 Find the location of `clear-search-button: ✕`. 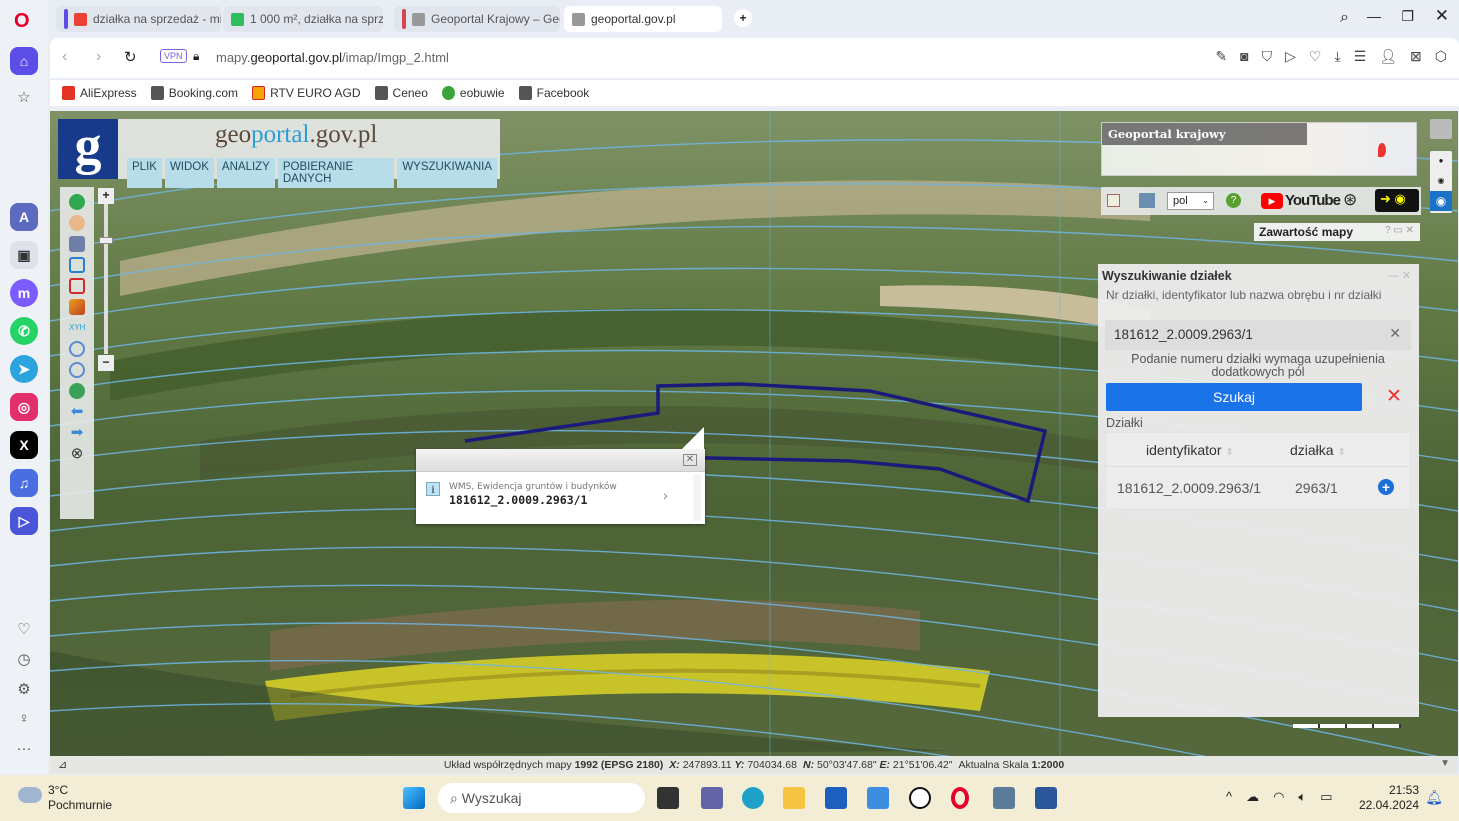

clear-search-button: ✕ is located at coordinates (1394, 397).